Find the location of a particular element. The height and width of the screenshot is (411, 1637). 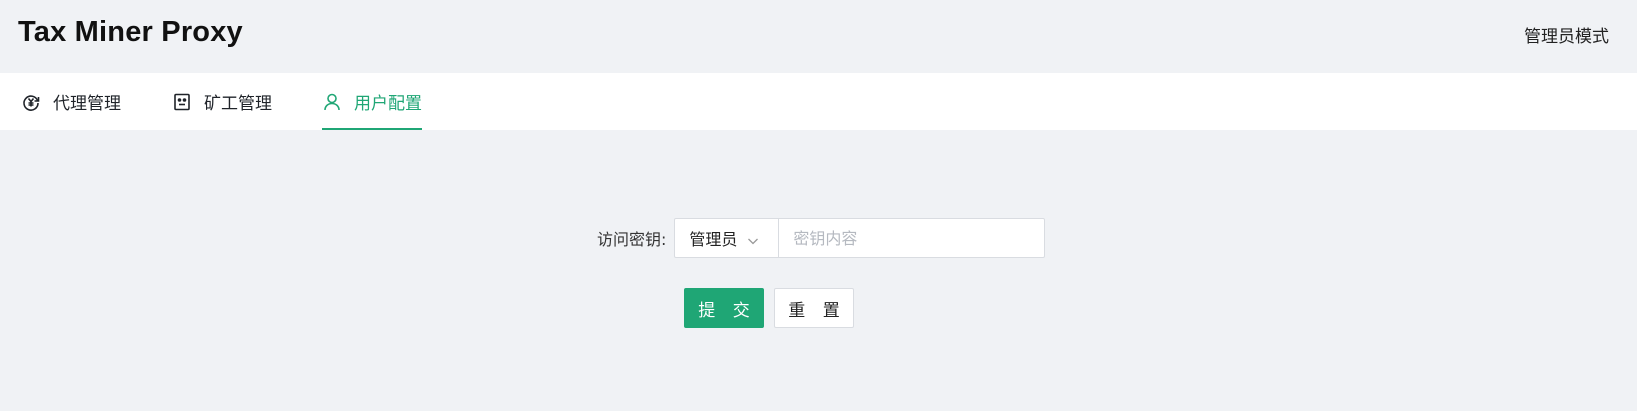

chevron-down-icon is located at coordinates (753, 238).